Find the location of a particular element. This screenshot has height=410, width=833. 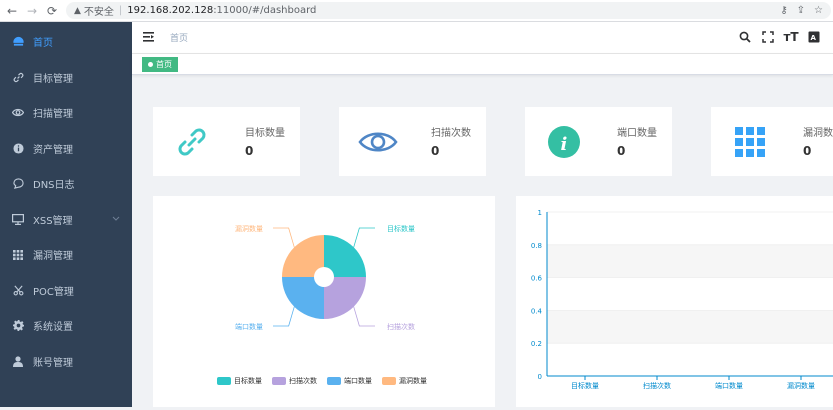

legend-item: 目标数量 is located at coordinates (239, 381).